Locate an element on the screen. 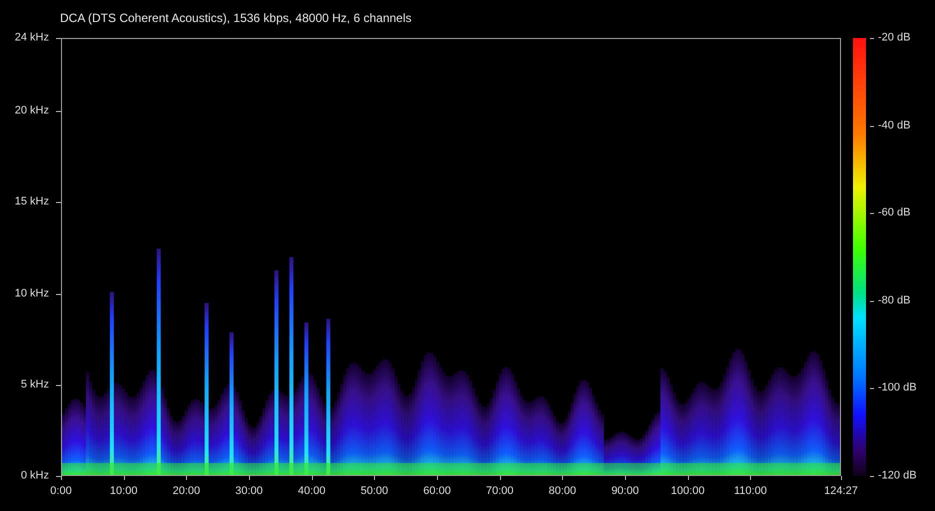 The image size is (935, 511). x-axis-label: 20:00 is located at coordinates (186, 491).